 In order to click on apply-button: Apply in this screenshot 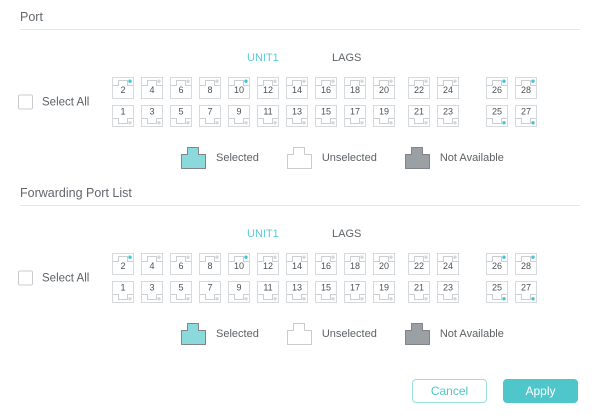, I will do `click(540, 391)`.